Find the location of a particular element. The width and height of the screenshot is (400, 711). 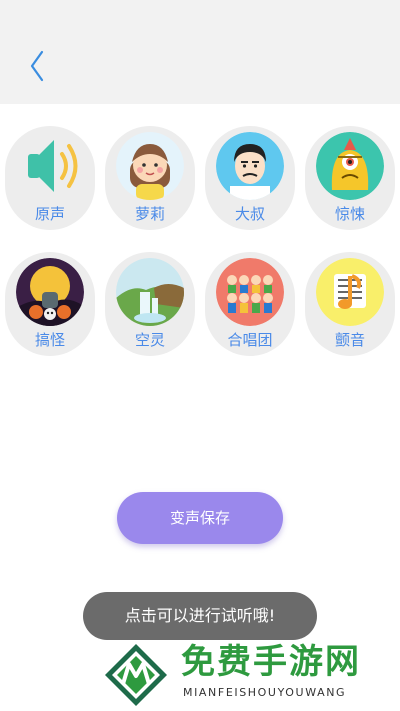

monster-avatar-icon is located at coordinates (350, 166).